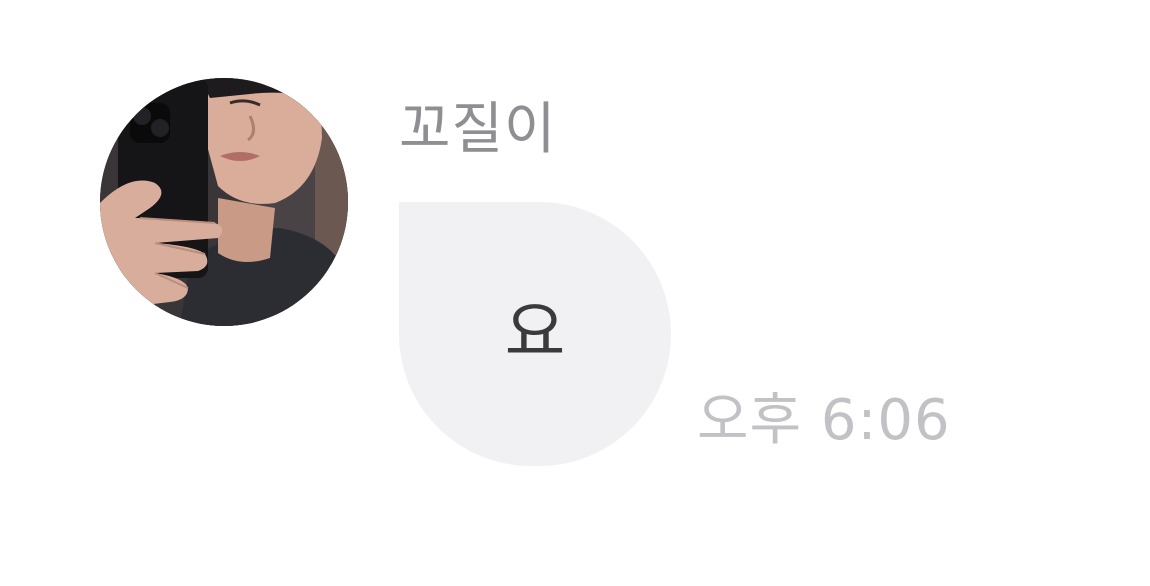  I want to click on sender-avatar, so click(224, 202).